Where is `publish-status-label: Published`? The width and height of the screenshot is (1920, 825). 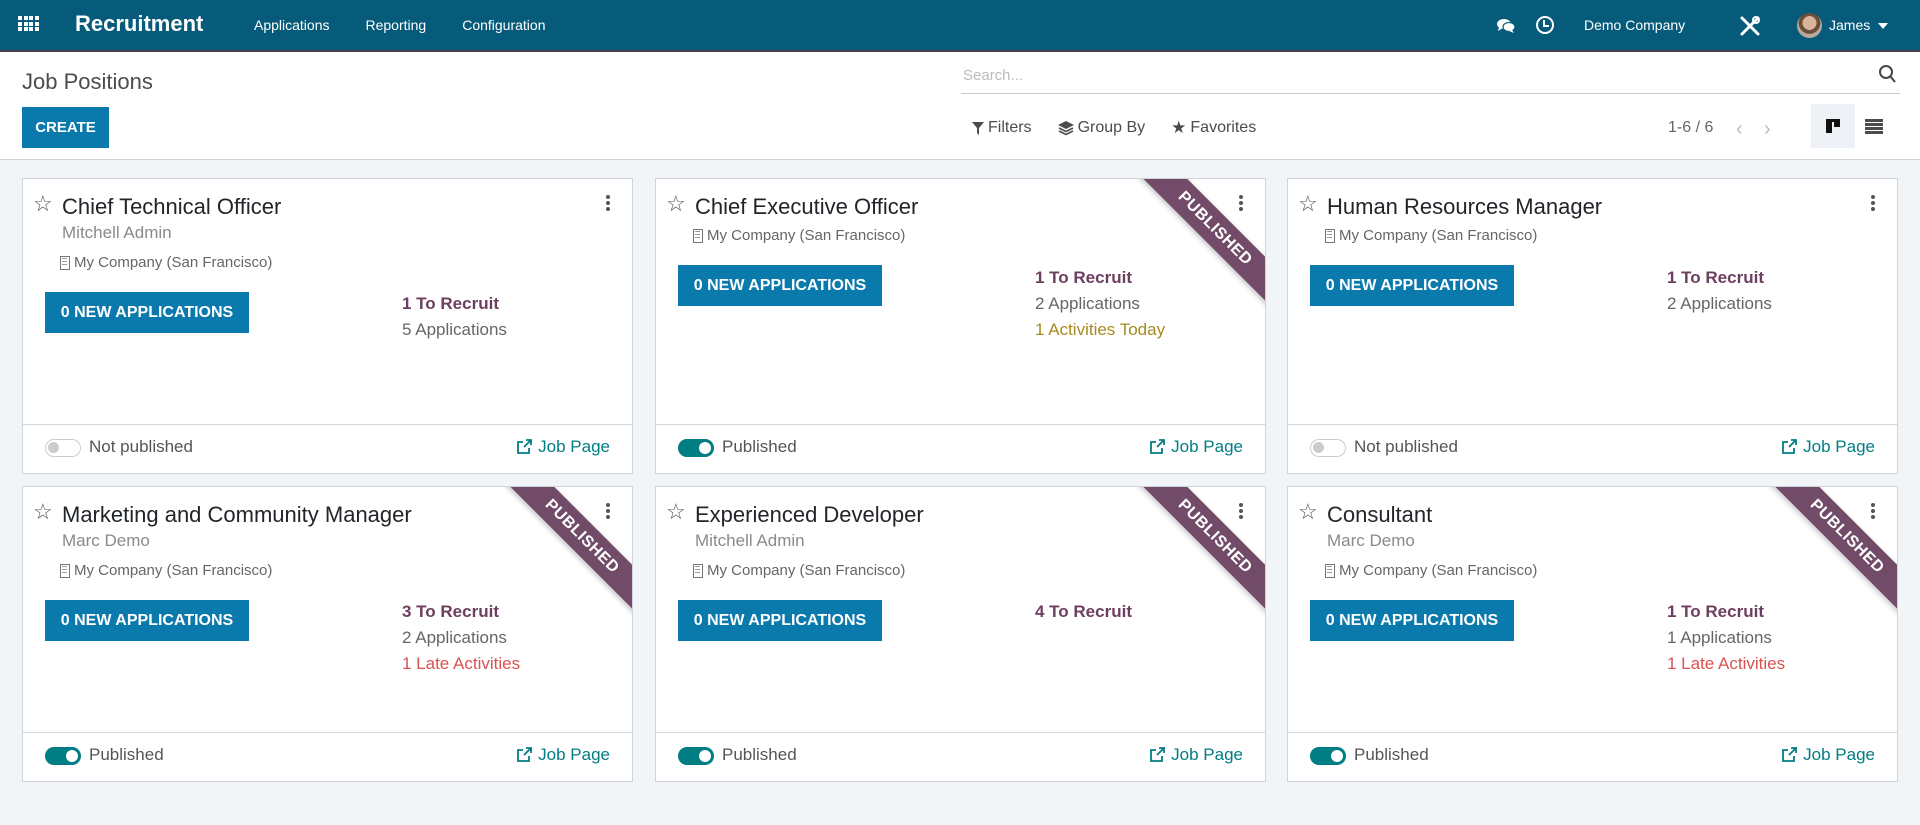
publish-status-label: Published is located at coordinates (759, 446).